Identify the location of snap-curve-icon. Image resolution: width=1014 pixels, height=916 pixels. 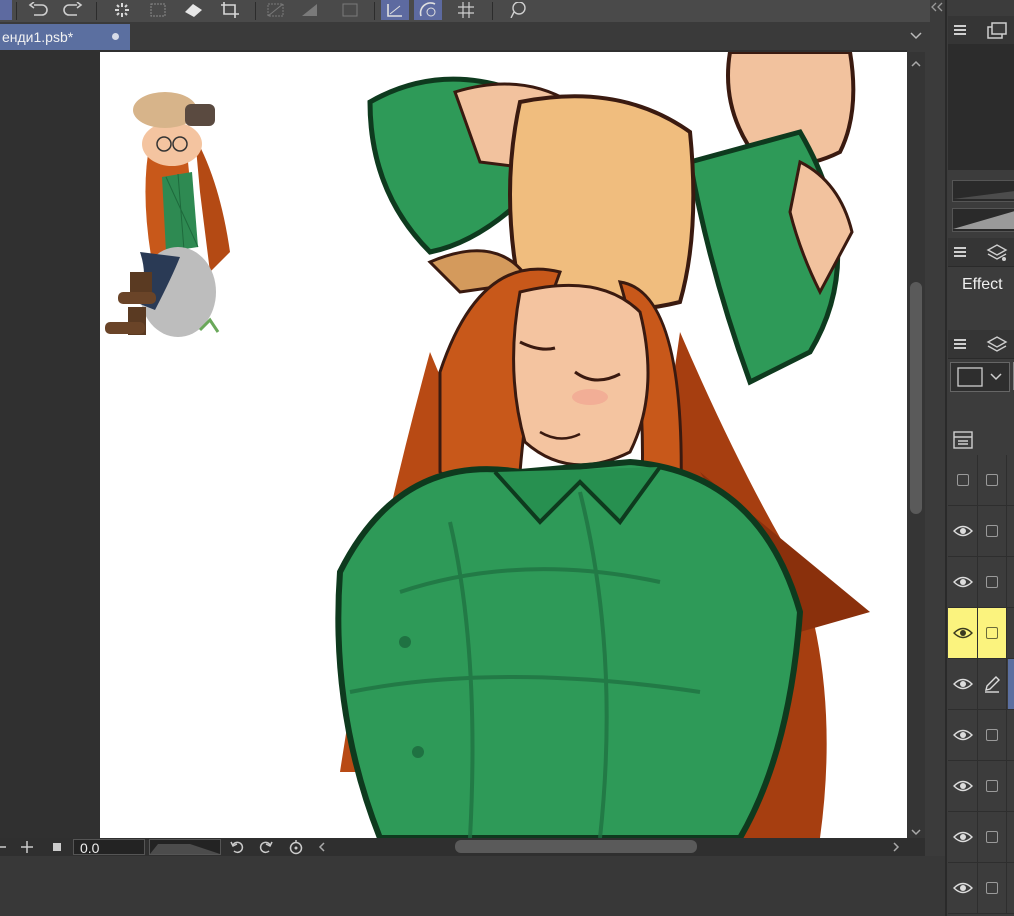
(428, 10).